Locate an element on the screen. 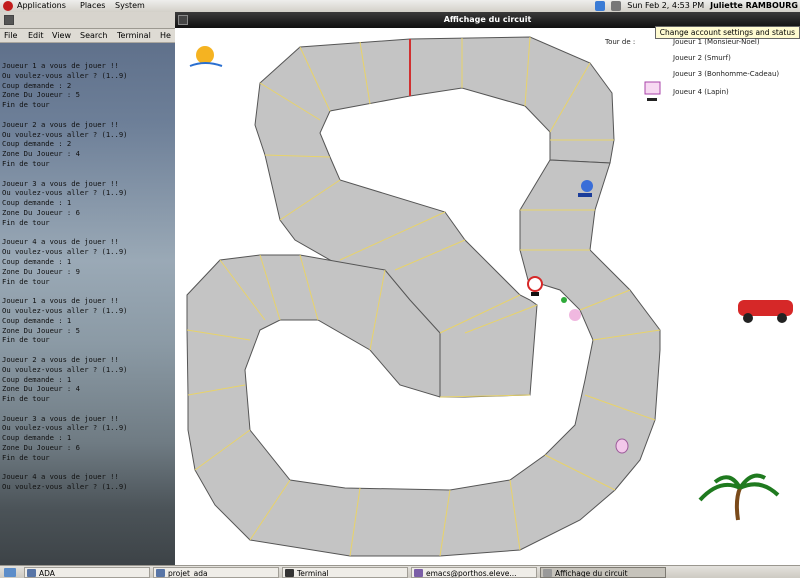  emacs-icon is located at coordinates (418, 573).